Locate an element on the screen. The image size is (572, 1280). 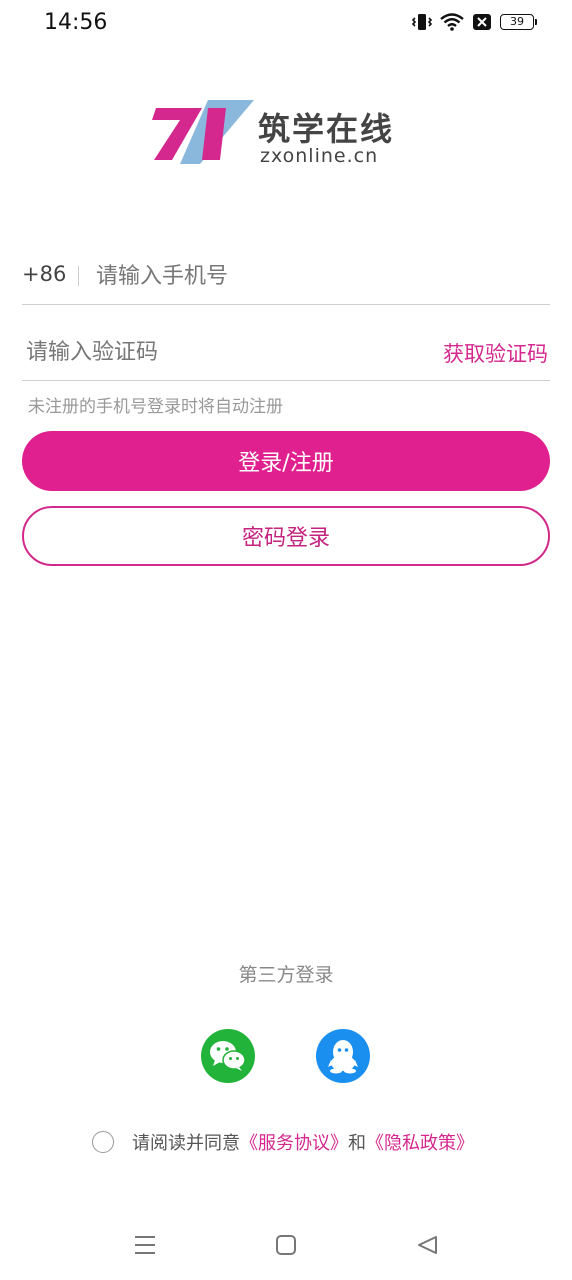
password-login-button: 密码登录 is located at coordinates (286, 536).